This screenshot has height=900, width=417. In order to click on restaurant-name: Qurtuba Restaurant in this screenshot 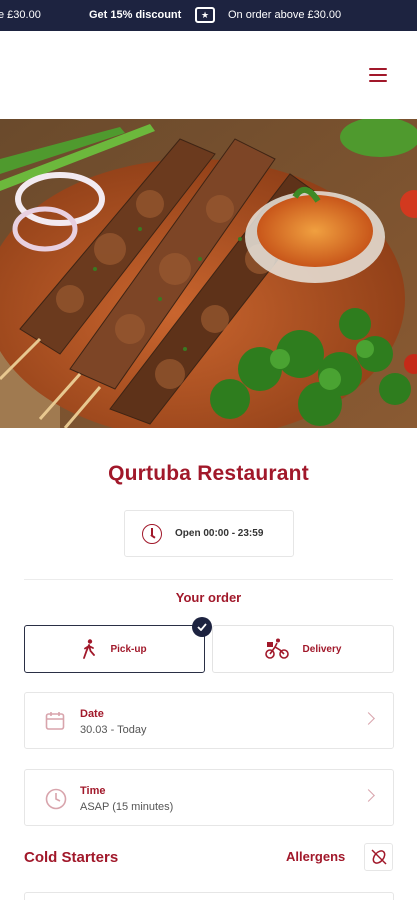, I will do `click(208, 473)`.